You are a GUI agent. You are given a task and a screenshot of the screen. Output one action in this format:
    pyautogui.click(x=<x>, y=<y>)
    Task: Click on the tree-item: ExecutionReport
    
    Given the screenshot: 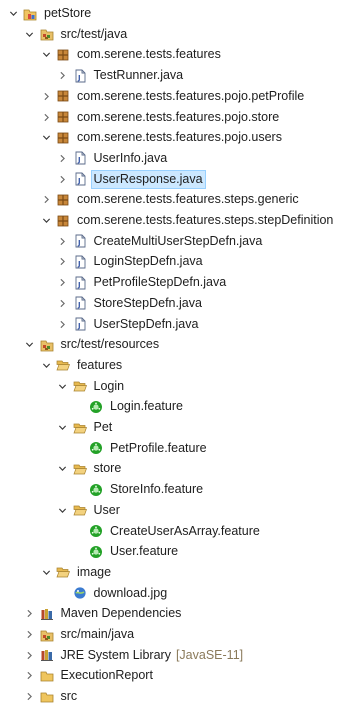 What is the action you would take?
    pyautogui.click(x=175, y=675)
    